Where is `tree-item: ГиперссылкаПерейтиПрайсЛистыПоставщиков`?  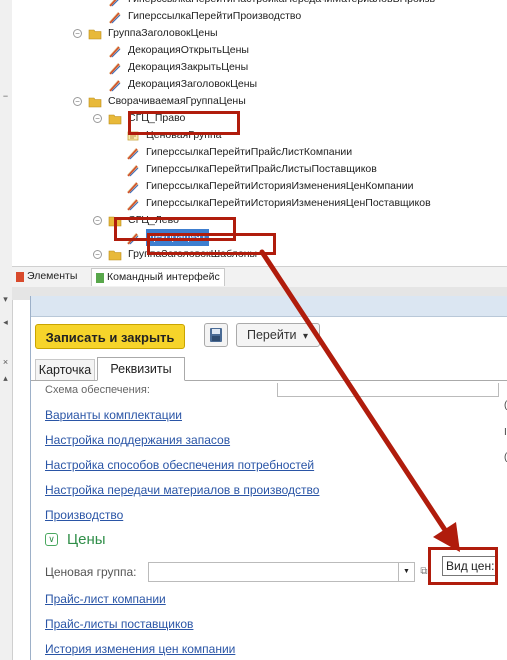
tree-item: ГиперссылкаПерейтиПрайсЛистыПоставщиков is located at coordinates (251, 169).